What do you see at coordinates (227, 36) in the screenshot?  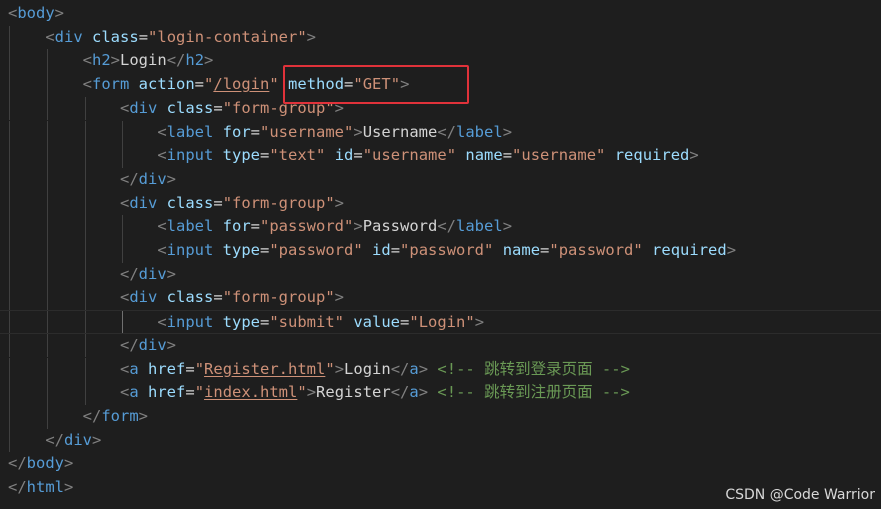 I see `code-token: "login-container"` at bounding box center [227, 36].